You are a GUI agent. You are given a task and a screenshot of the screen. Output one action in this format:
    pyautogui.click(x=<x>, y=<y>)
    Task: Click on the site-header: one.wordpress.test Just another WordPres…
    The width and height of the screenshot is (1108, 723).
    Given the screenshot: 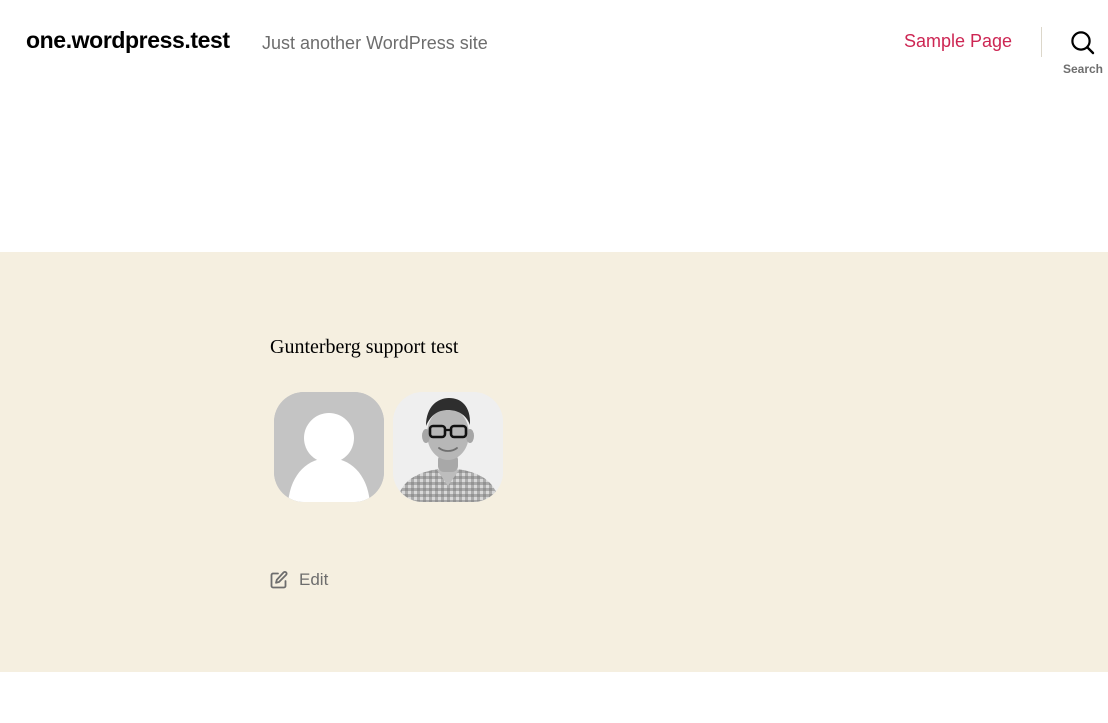 What is the action you would take?
    pyautogui.click(x=554, y=45)
    